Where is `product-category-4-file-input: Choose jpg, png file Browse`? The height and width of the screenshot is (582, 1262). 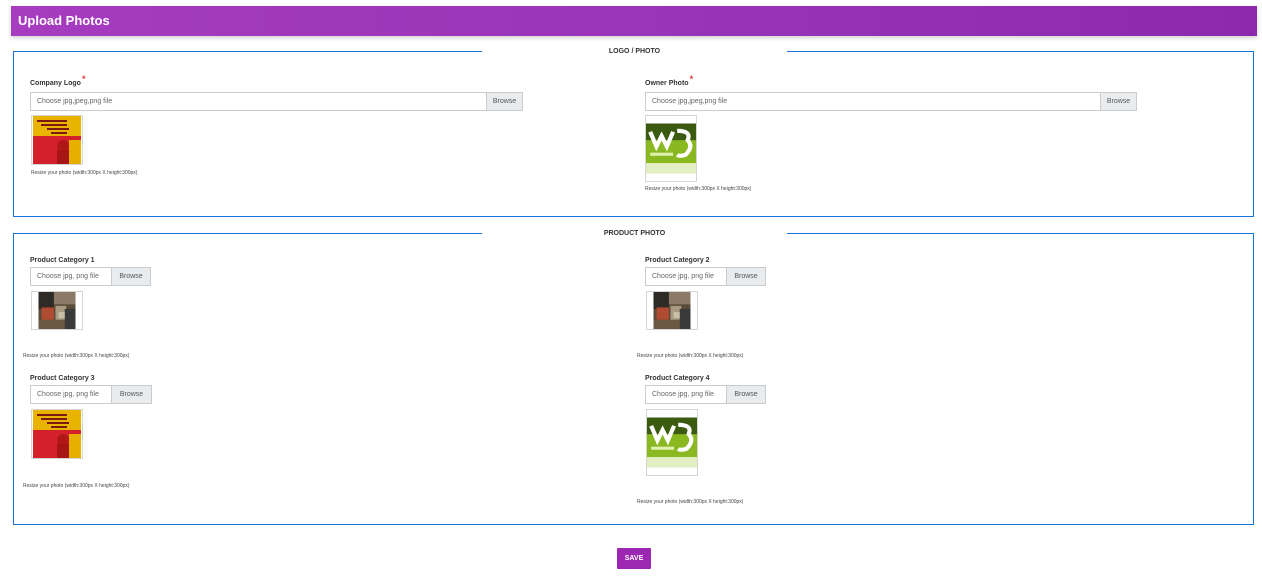 product-category-4-file-input: Choose jpg, png file Browse is located at coordinates (705, 394).